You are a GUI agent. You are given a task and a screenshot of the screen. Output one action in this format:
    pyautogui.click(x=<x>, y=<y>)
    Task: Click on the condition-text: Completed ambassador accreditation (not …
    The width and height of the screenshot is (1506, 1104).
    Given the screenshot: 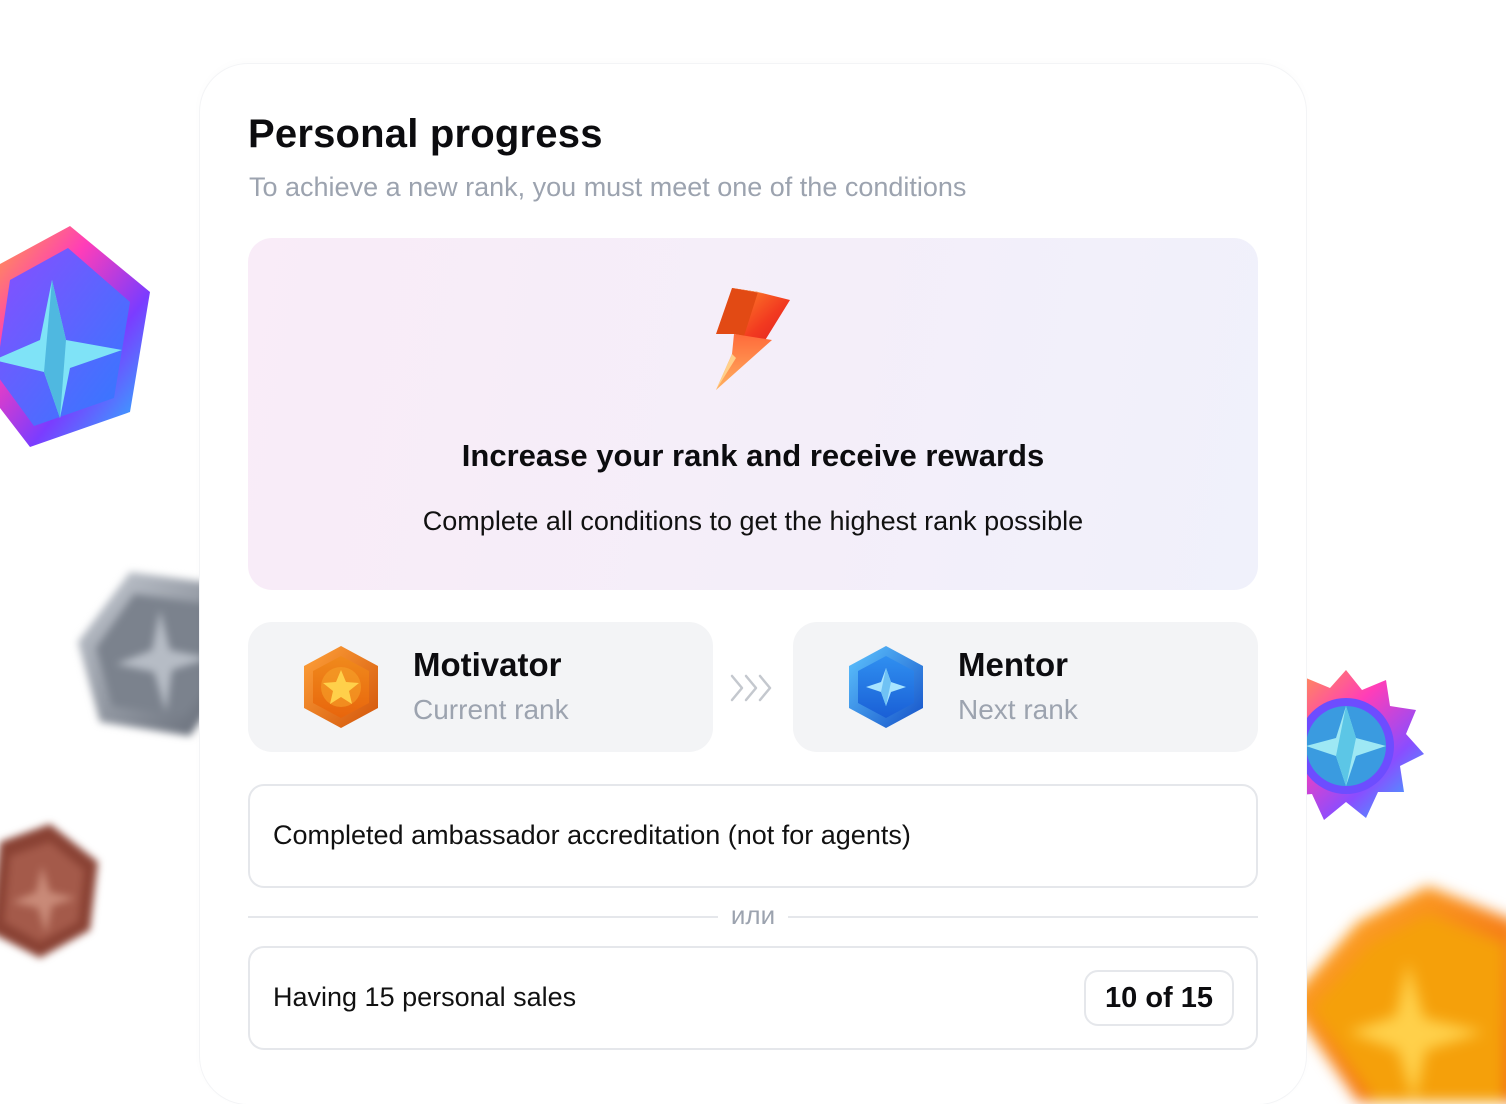 What is the action you would take?
    pyautogui.click(x=592, y=835)
    